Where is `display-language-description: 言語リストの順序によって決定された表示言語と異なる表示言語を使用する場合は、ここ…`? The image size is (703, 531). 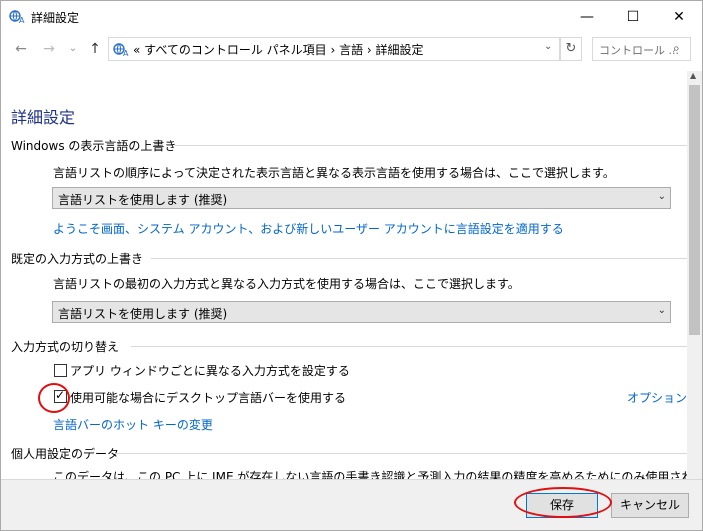
display-language-description: 言語リストの順序によって決定された表示言語と異なる表示言語を使用する場合は、ここ… is located at coordinates (334, 173).